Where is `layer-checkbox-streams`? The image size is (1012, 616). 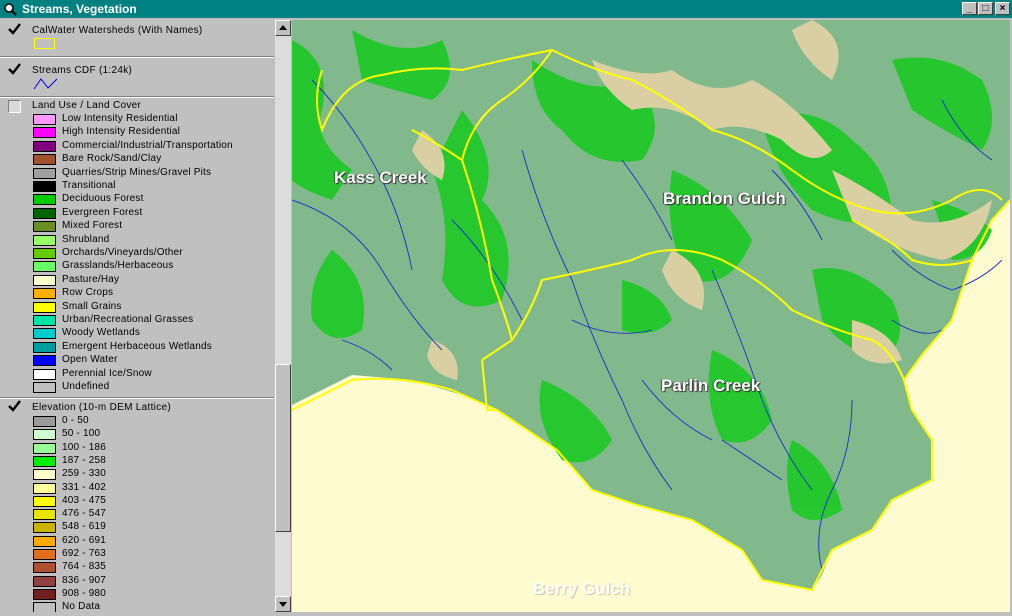
layer-checkbox-streams is located at coordinates (14, 69).